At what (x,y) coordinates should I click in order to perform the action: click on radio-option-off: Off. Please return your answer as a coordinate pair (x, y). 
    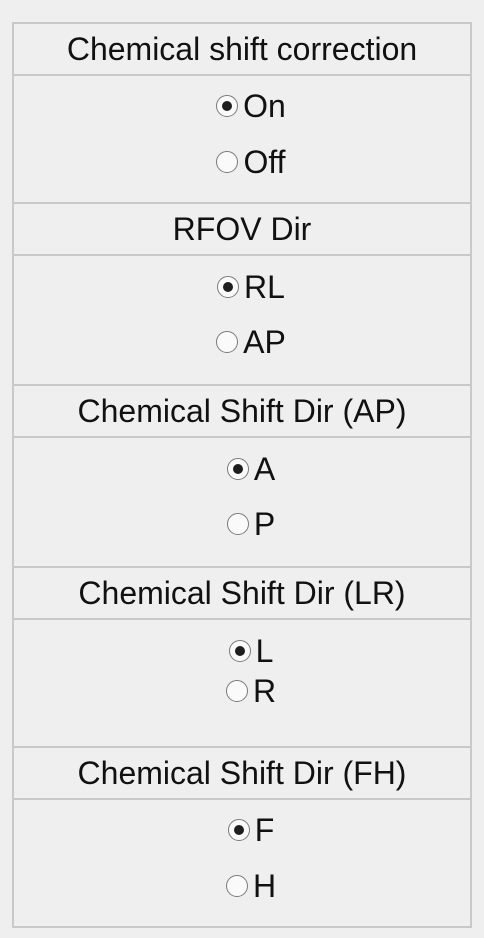
    Looking at the image, I should click on (242, 162).